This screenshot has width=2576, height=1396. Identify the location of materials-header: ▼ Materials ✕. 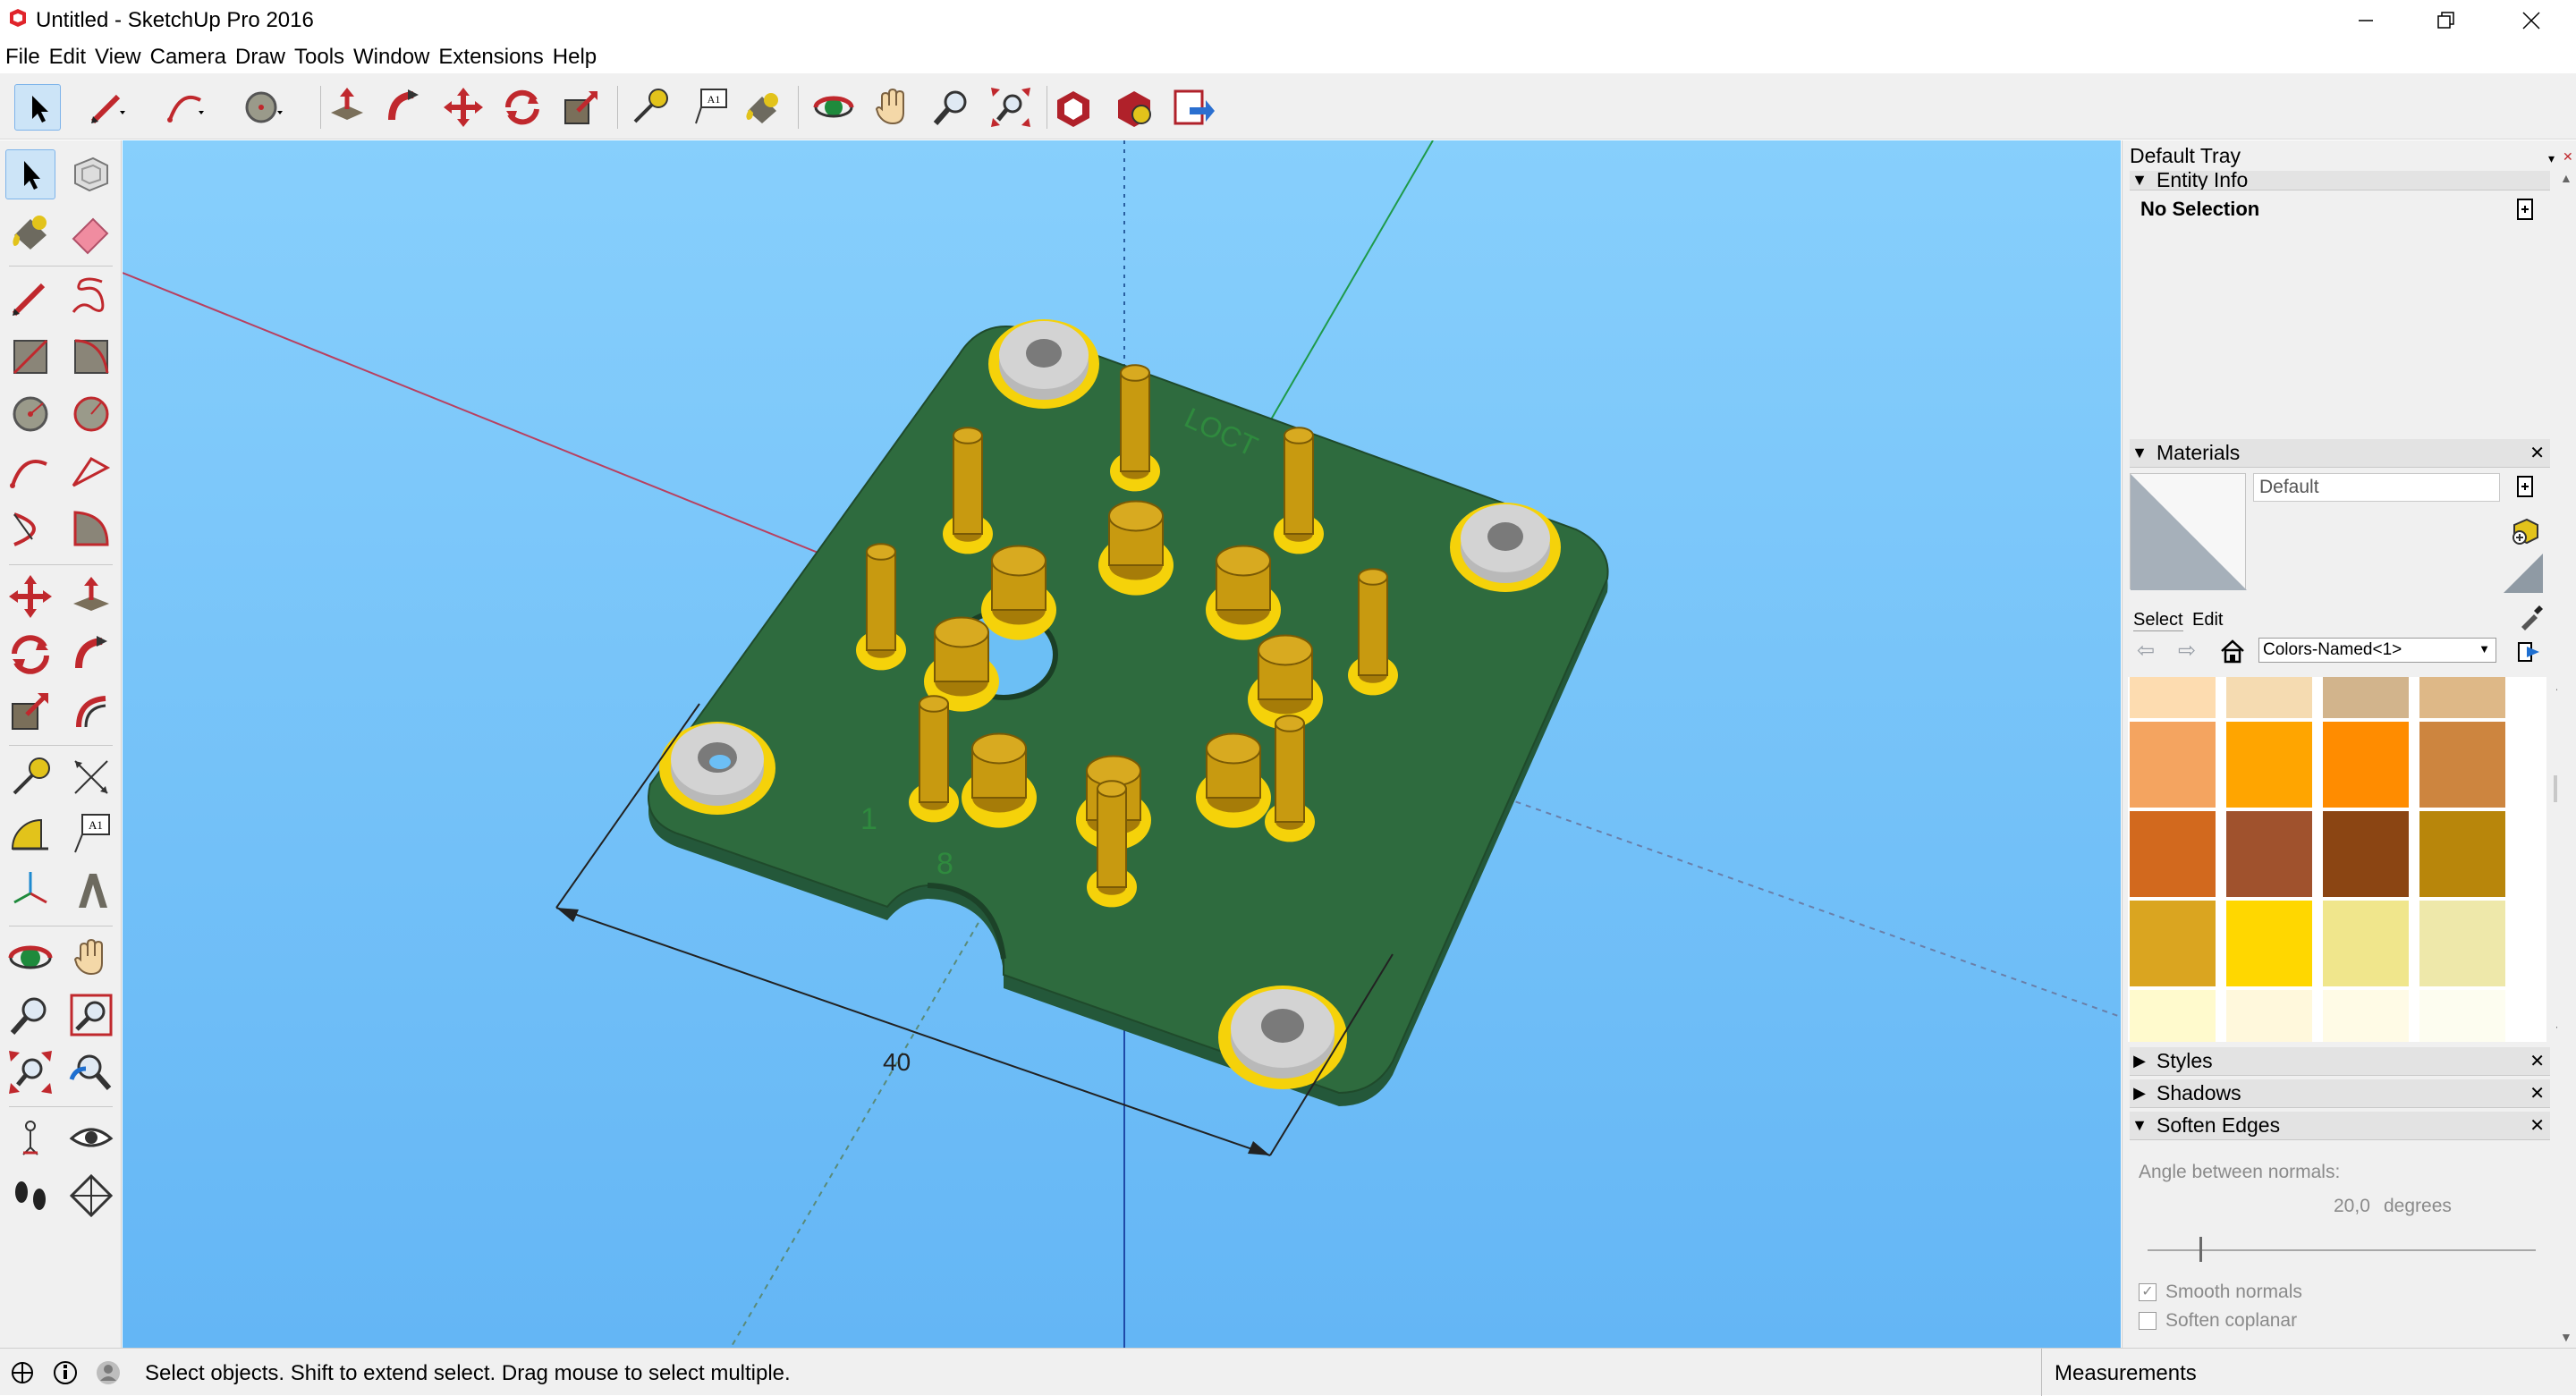
(2340, 454).